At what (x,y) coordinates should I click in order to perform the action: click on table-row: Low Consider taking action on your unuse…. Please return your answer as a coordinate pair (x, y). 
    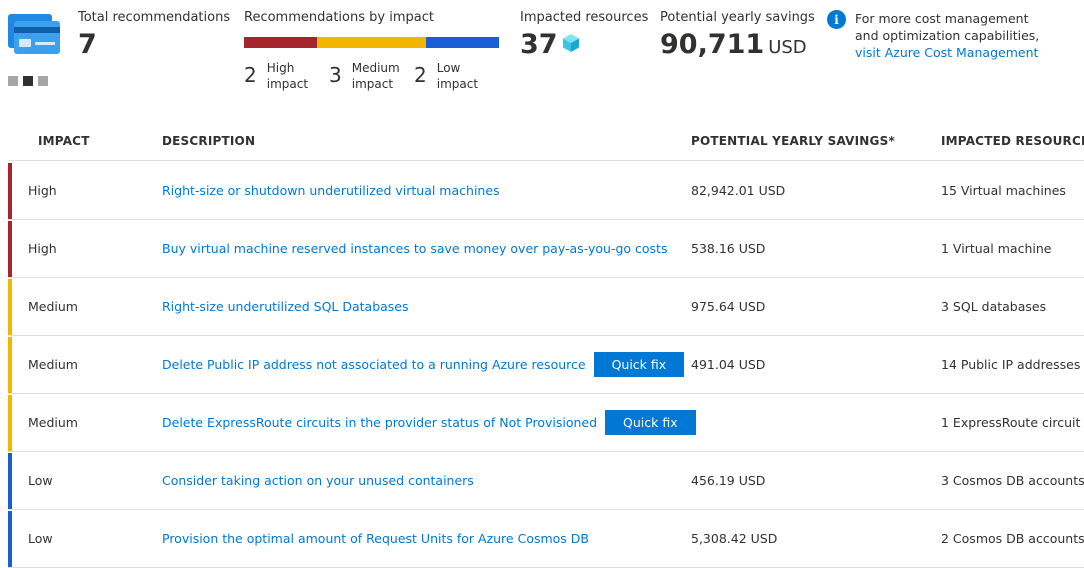
    Looking at the image, I should click on (546, 481).